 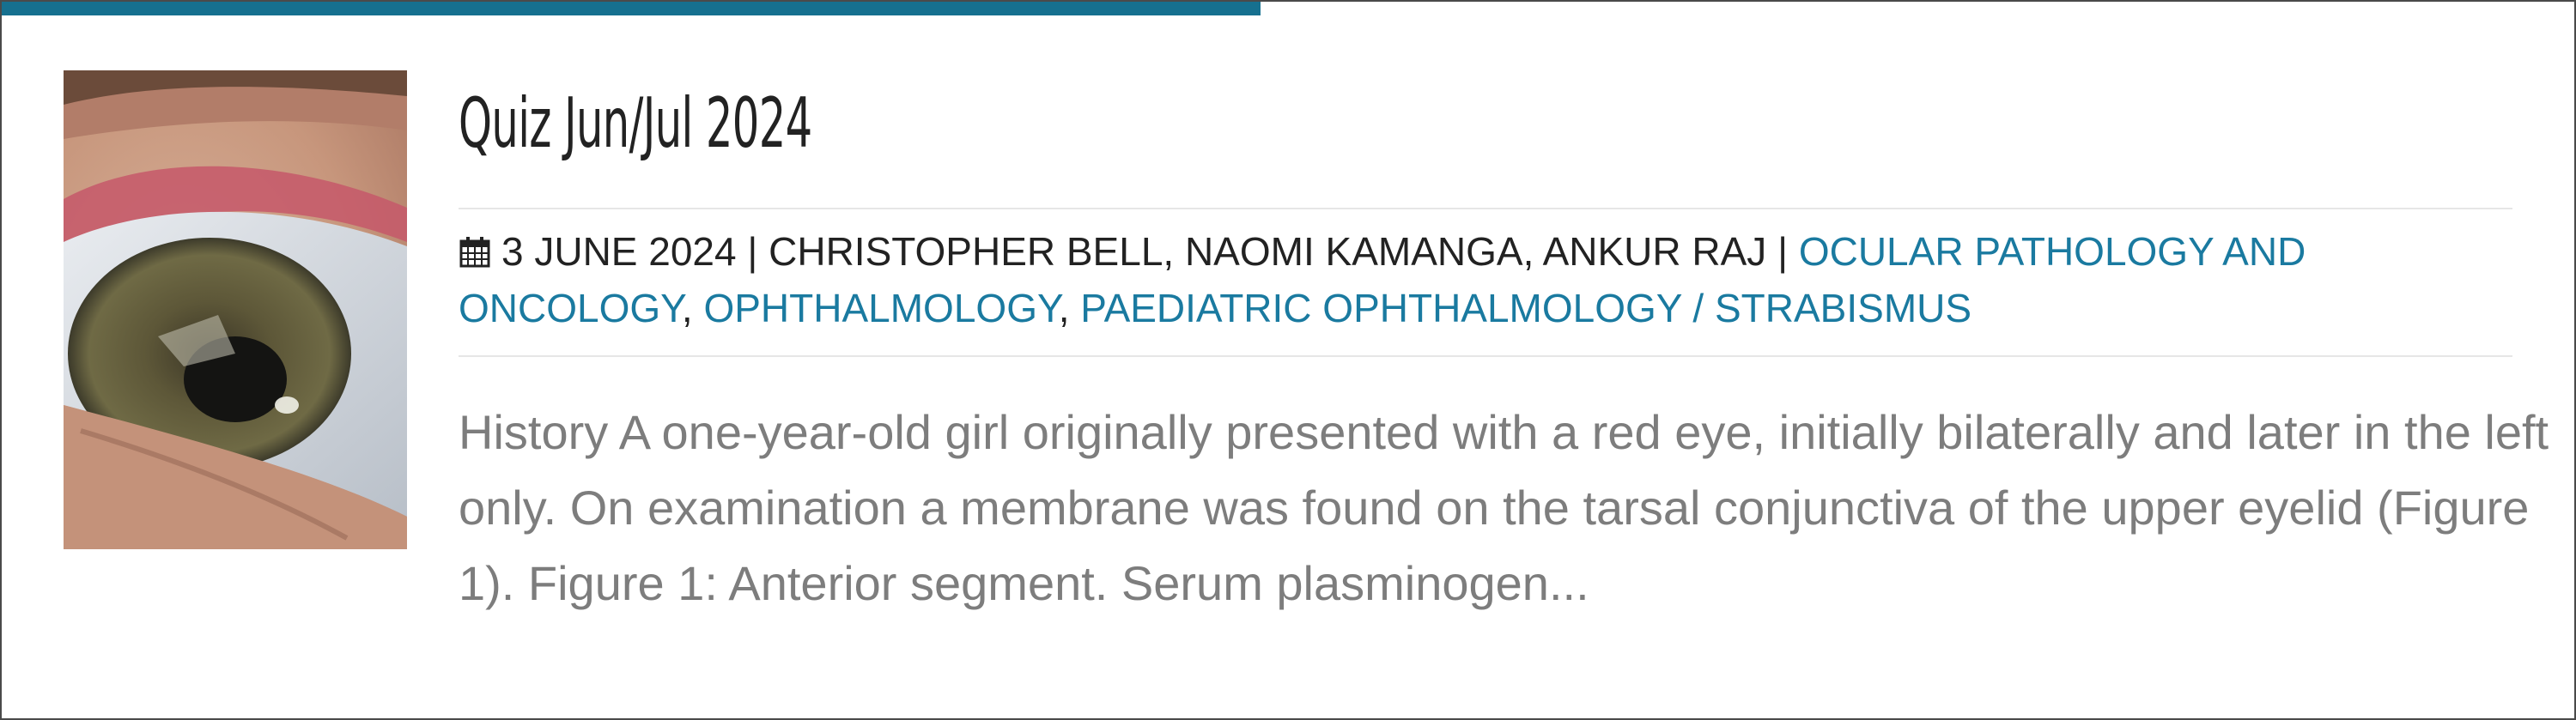 I want to click on post-date: 3 JUNE 2024, so click(x=619, y=252).